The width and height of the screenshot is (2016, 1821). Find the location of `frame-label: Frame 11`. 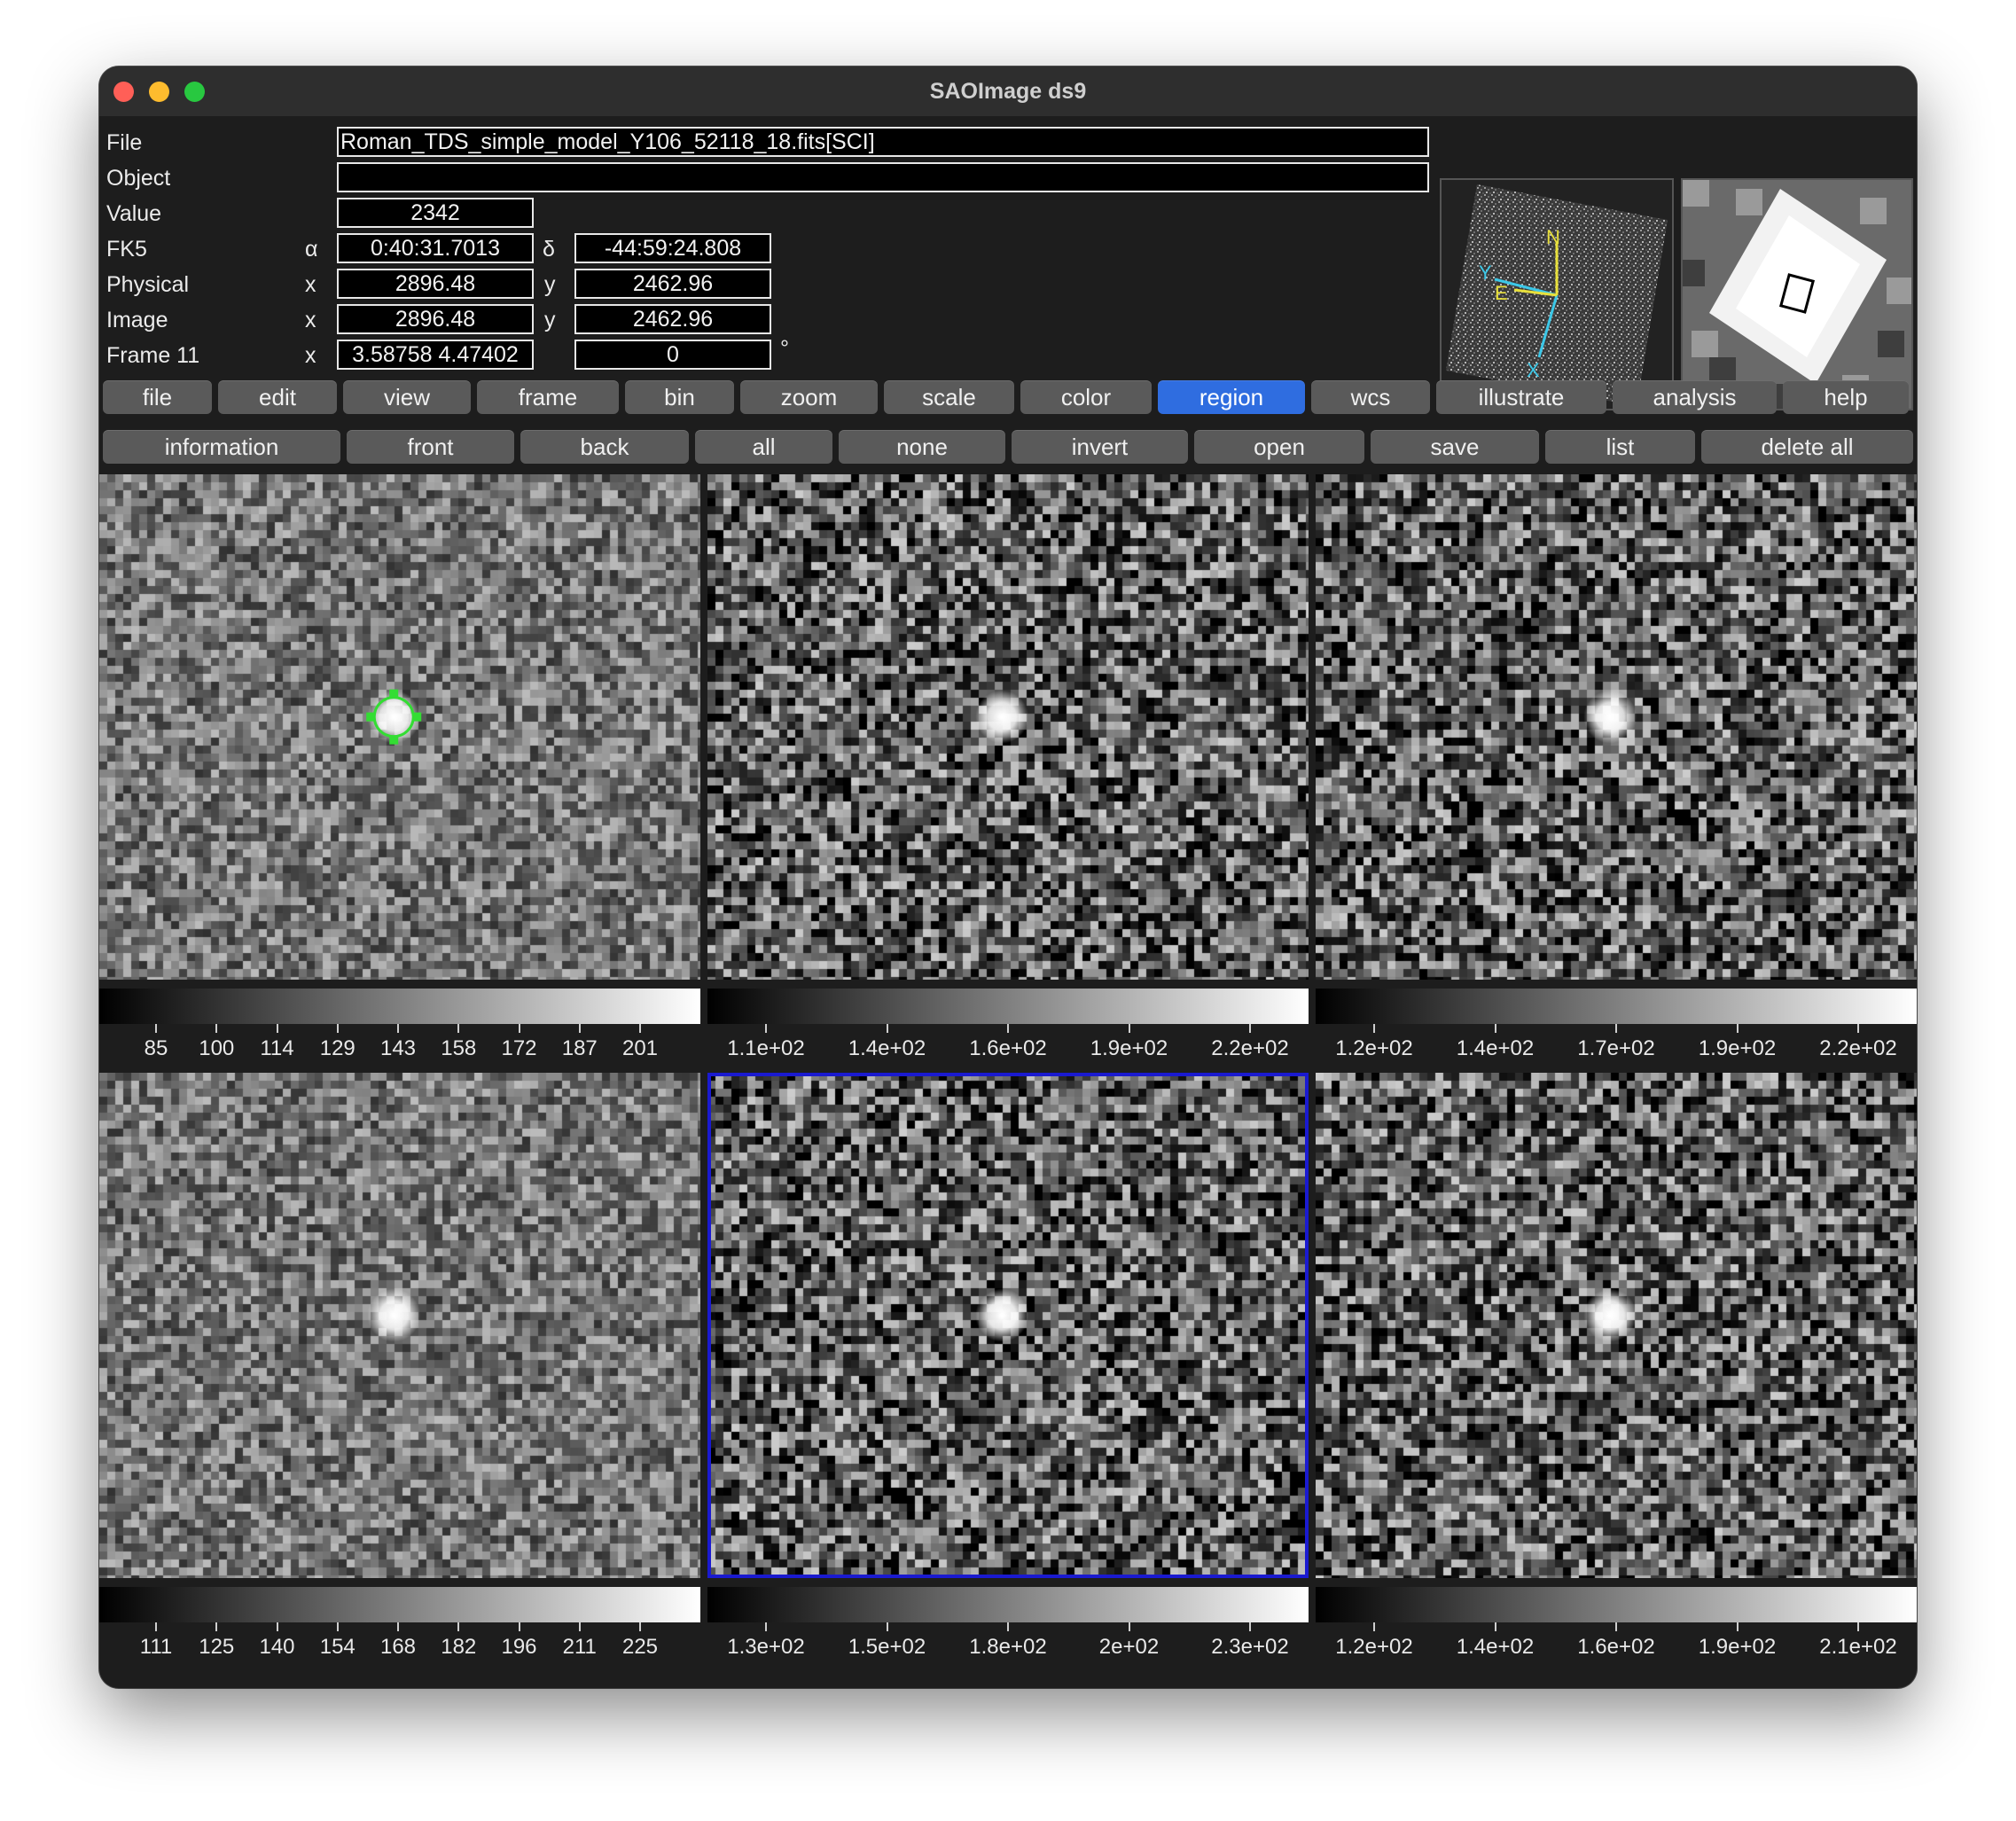

frame-label: Frame 11 is located at coordinates (153, 355).